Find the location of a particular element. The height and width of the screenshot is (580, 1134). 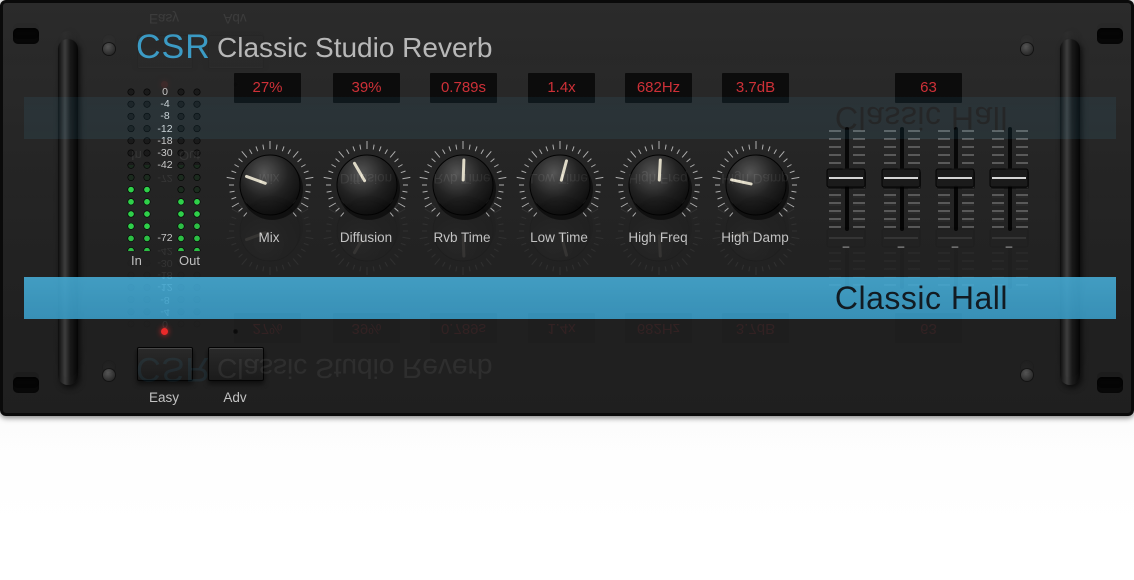

easy-led-icon is located at coordinates (164, 331).